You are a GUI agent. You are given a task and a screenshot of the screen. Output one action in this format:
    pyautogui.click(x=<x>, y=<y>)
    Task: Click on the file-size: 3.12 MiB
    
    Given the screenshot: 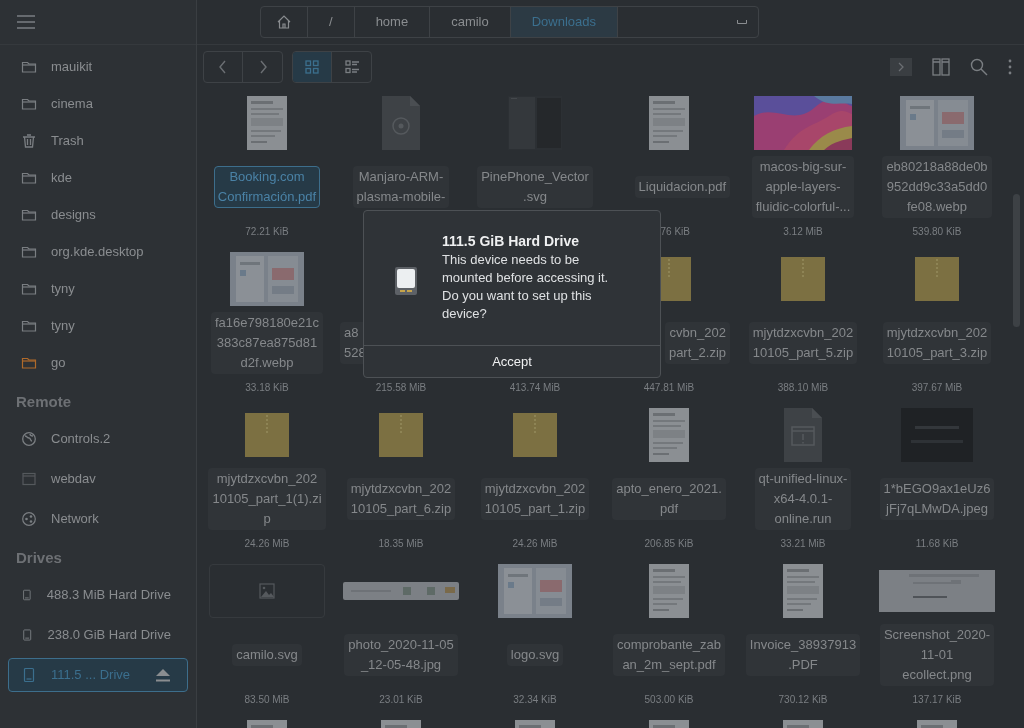 What is the action you would take?
    pyautogui.click(x=803, y=231)
    